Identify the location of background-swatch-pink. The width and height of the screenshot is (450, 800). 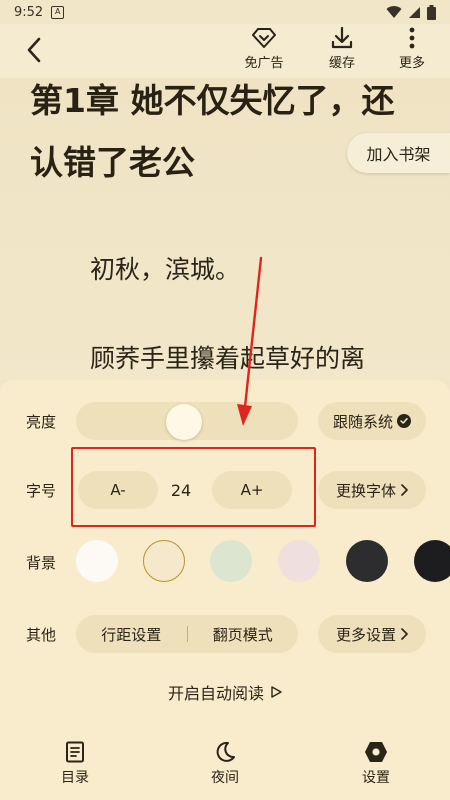
(299, 561).